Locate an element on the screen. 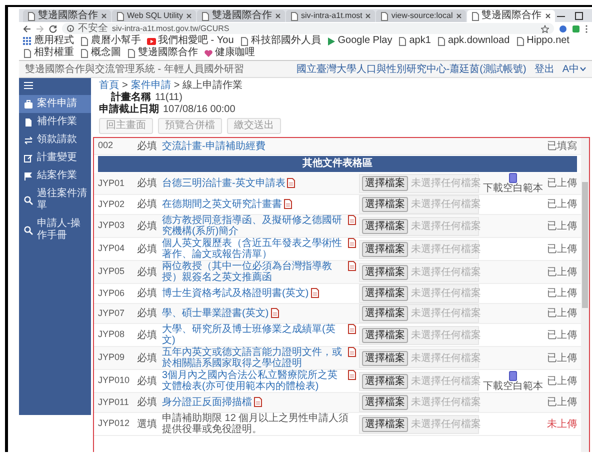 The height and width of the screenshot is (454, 592). document-link: 兩位教授（其中一位必須為台灣指導教授）親簽名之英文推薦函 is located at coordinates (254, 272).